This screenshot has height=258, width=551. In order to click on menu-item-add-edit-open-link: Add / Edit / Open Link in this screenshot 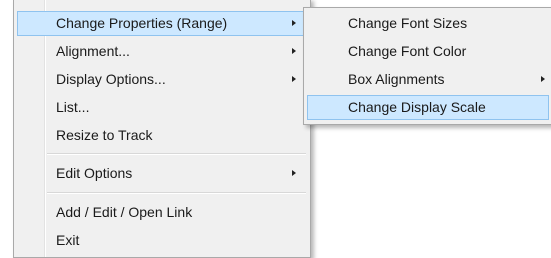, I will do `click(162, 212)`.